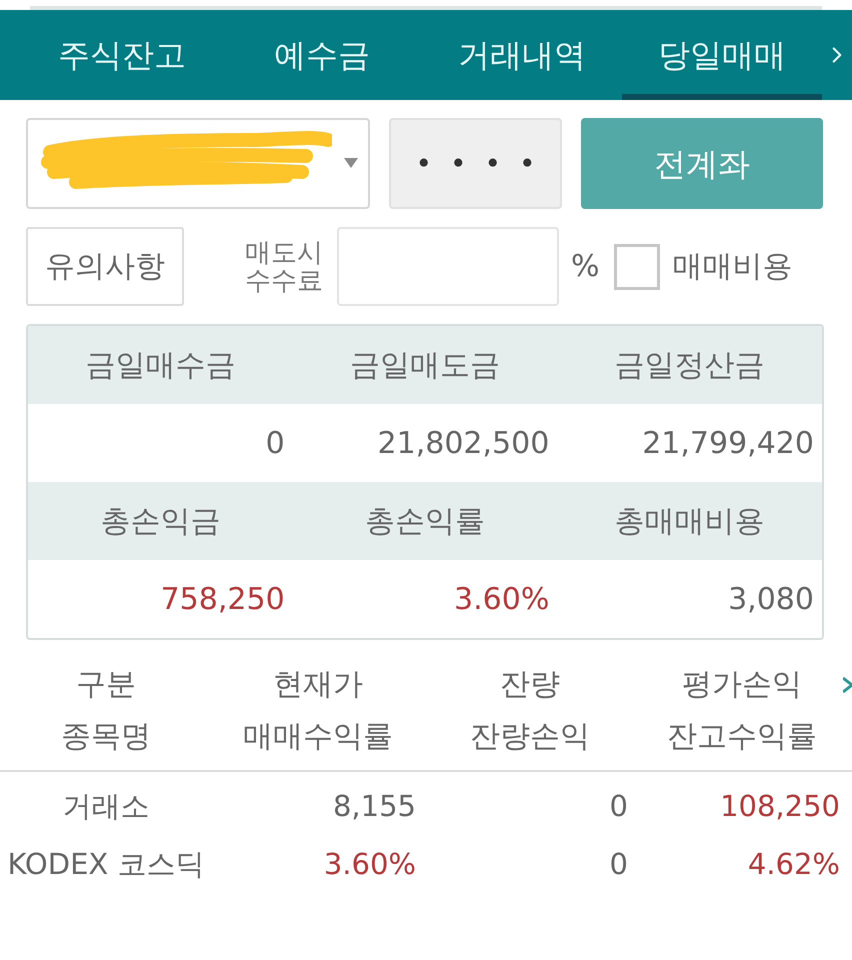 The image size is (852, 960). Describe the element at coordinates (160, 521) in the screenshot. I see `summary-header: 총손익금` at that location.